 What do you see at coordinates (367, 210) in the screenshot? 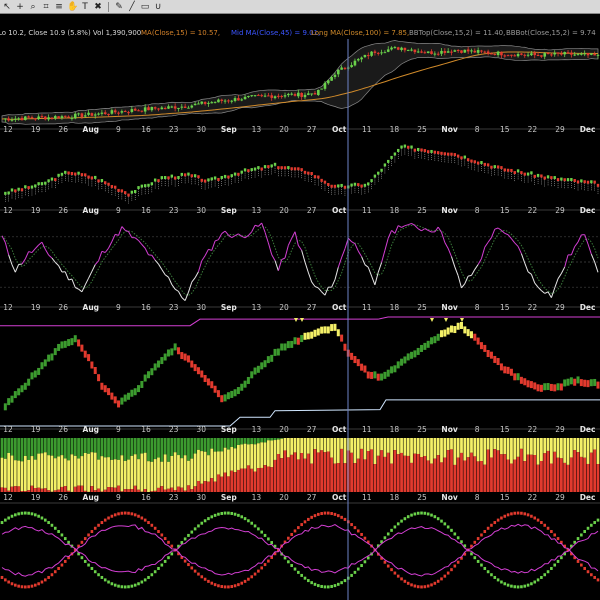
I see `axis-tick-label: 11` at bounding box center [367, 210].